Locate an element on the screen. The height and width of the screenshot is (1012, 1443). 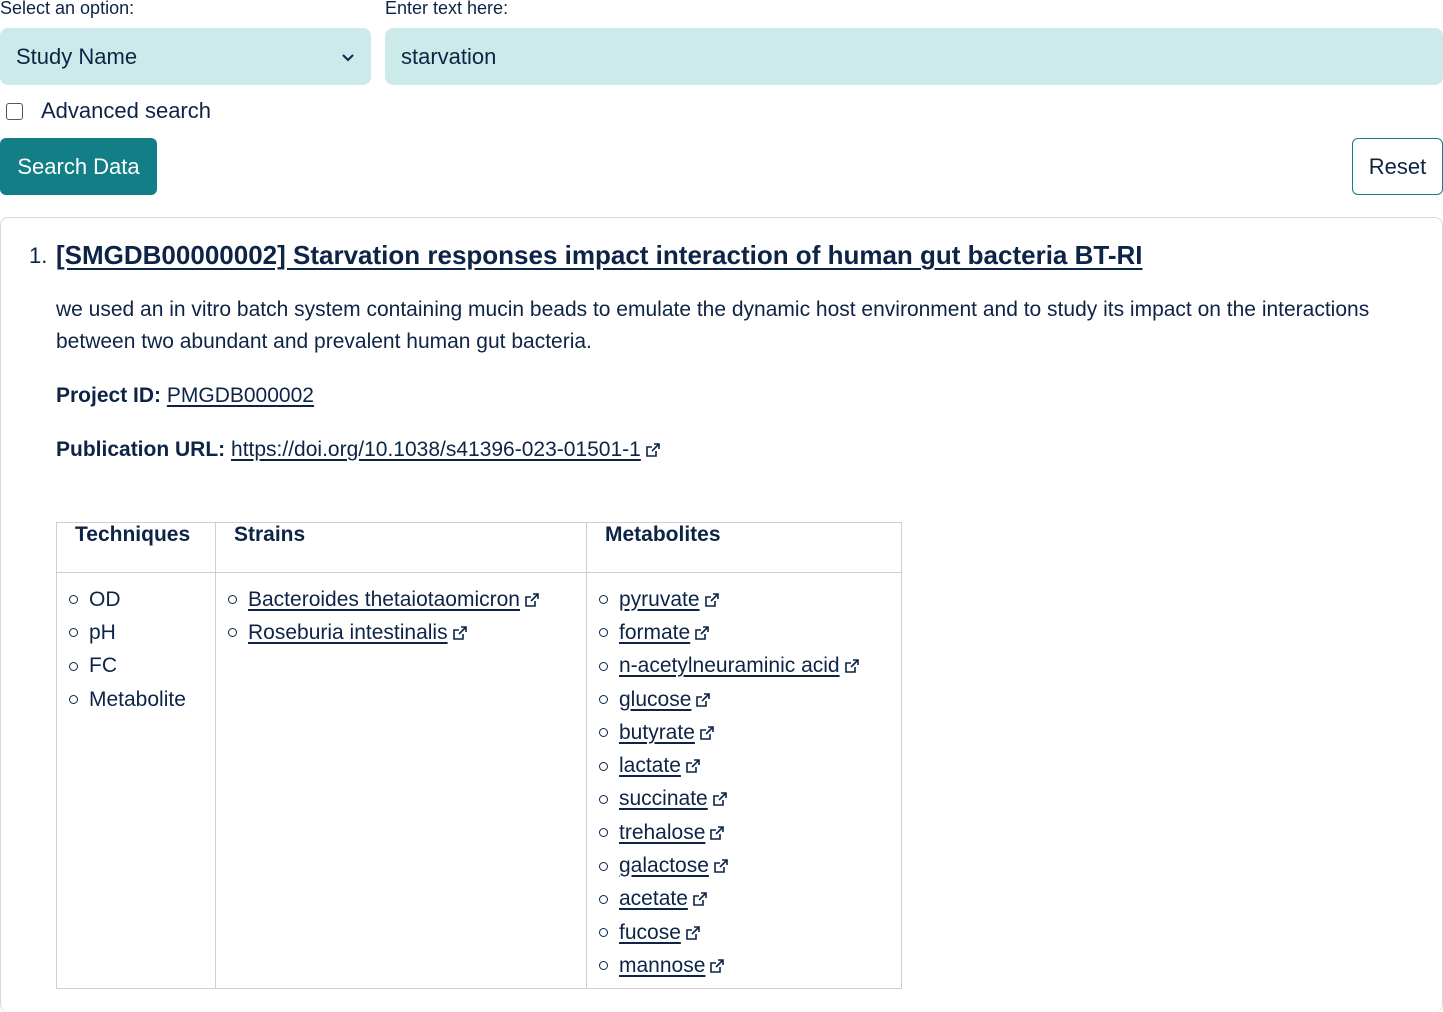
publication-label: Publication URL: is located at coordinates (141, 449).